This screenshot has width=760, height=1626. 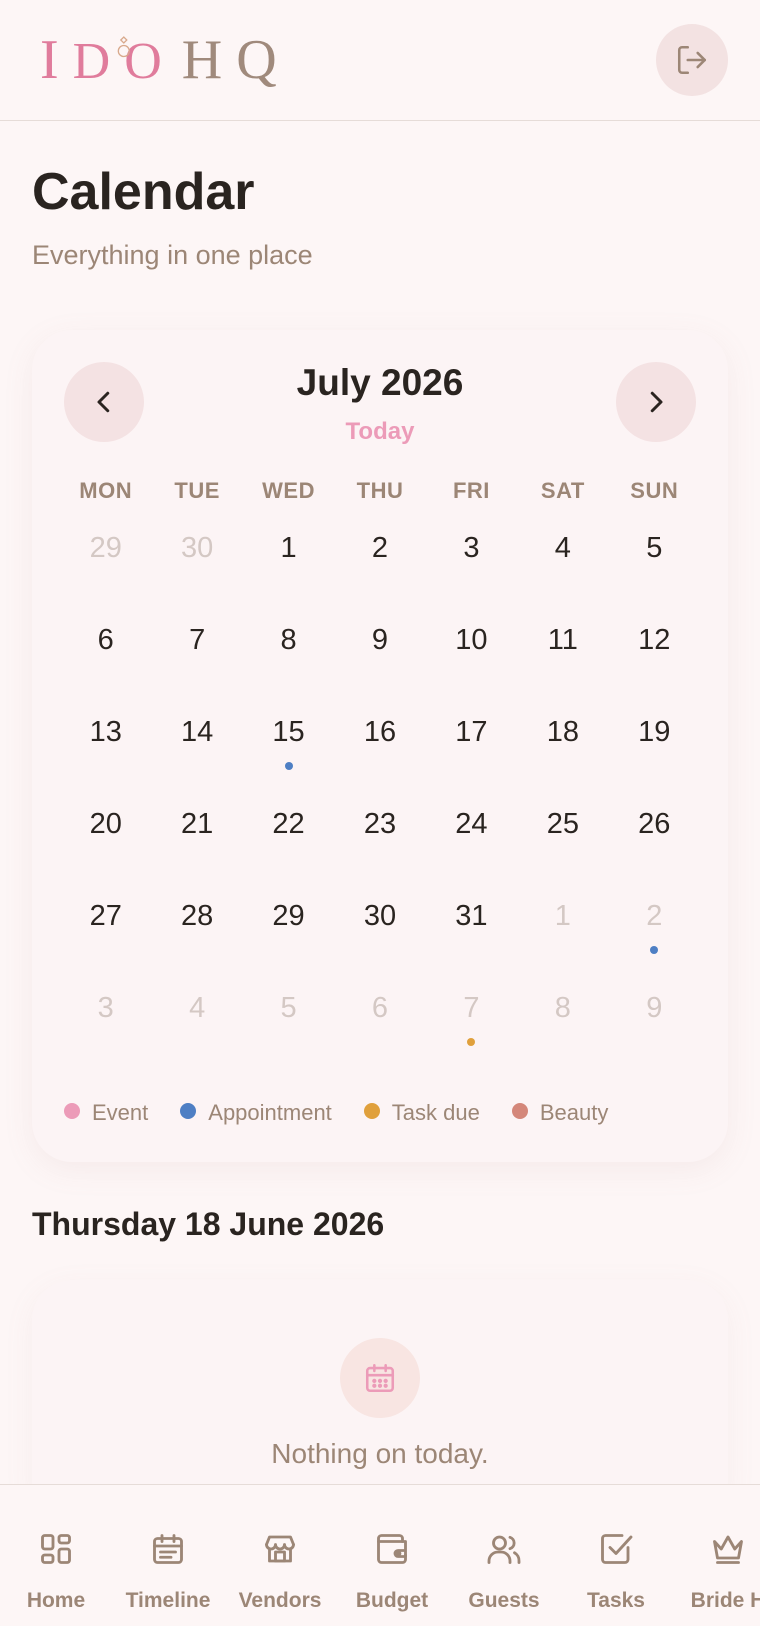 I want to click on calendar-day-number: 6, so click(x=105, y=640).